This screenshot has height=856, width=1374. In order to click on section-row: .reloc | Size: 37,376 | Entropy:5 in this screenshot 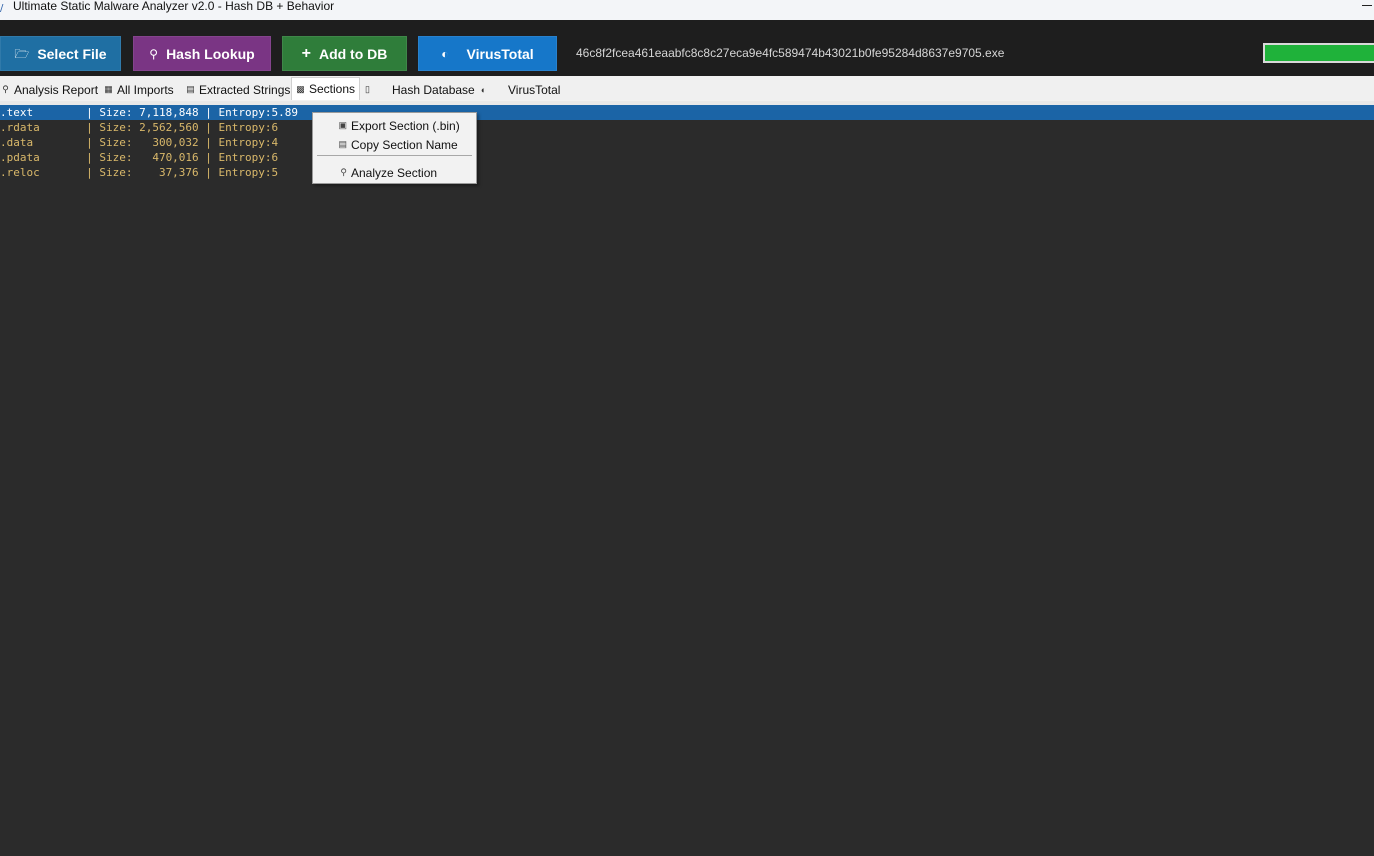, I will do `click(687, 172)`.